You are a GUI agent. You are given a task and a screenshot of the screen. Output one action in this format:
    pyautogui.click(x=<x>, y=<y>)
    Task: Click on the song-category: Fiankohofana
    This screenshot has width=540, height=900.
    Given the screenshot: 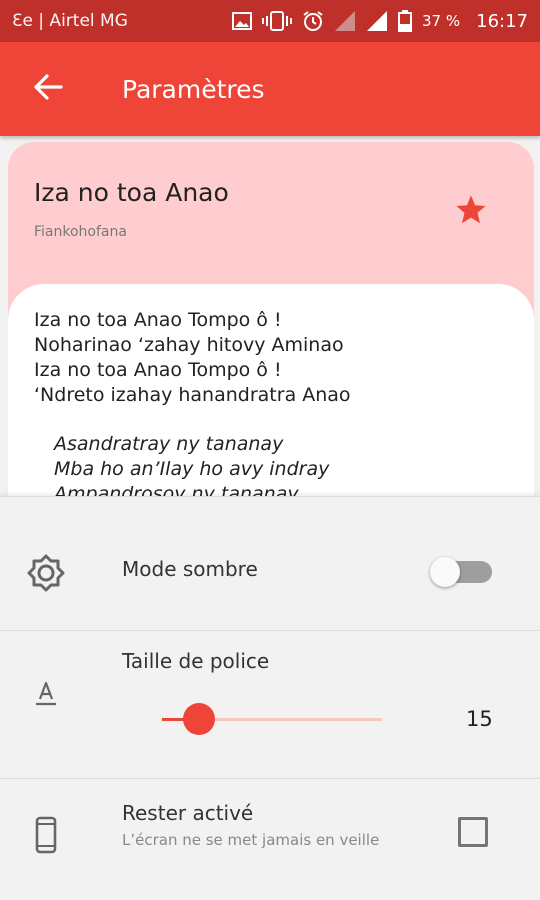 What is the action you would take?
    pyautogui.click(x=80, y=232)
    